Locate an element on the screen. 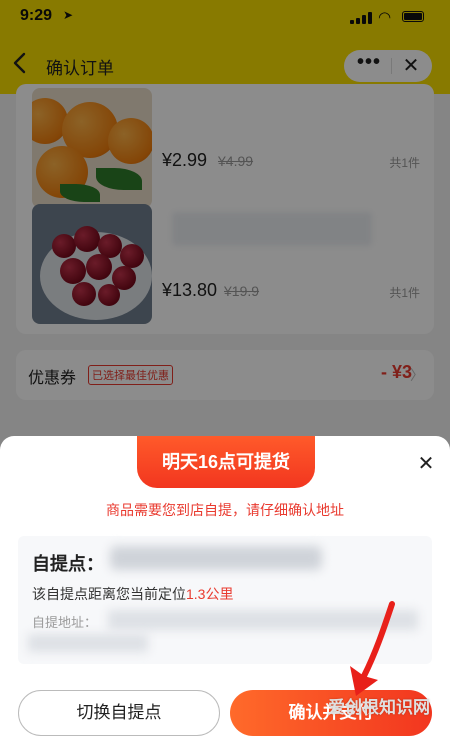 The width and height of the screenshot is (450, 736). pickup-time-banner: 明天16点可提货 is located at coordinates (226, 462).